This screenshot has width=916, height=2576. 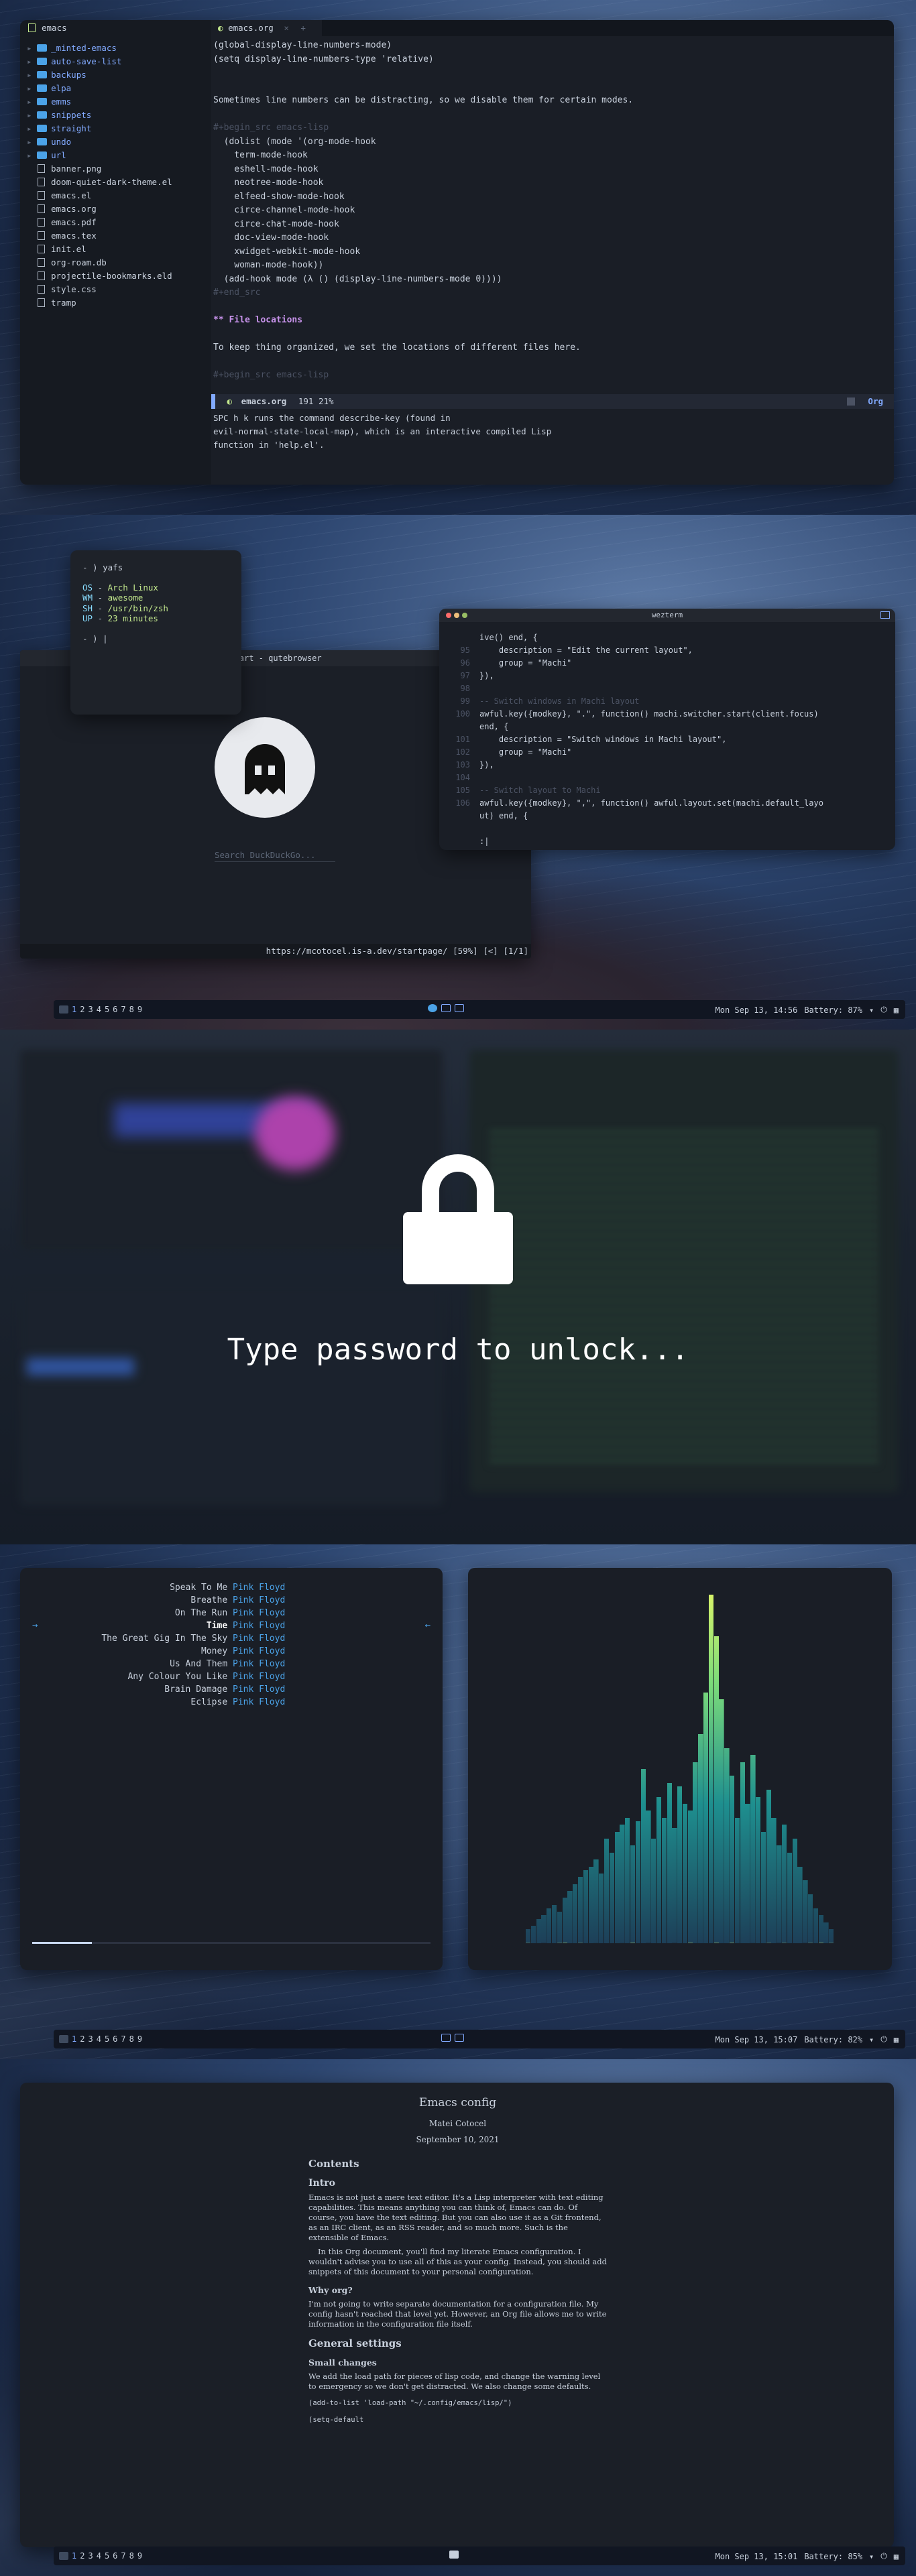 I want to click on tree-folder: ▸ url, so click(x=119, y=156).